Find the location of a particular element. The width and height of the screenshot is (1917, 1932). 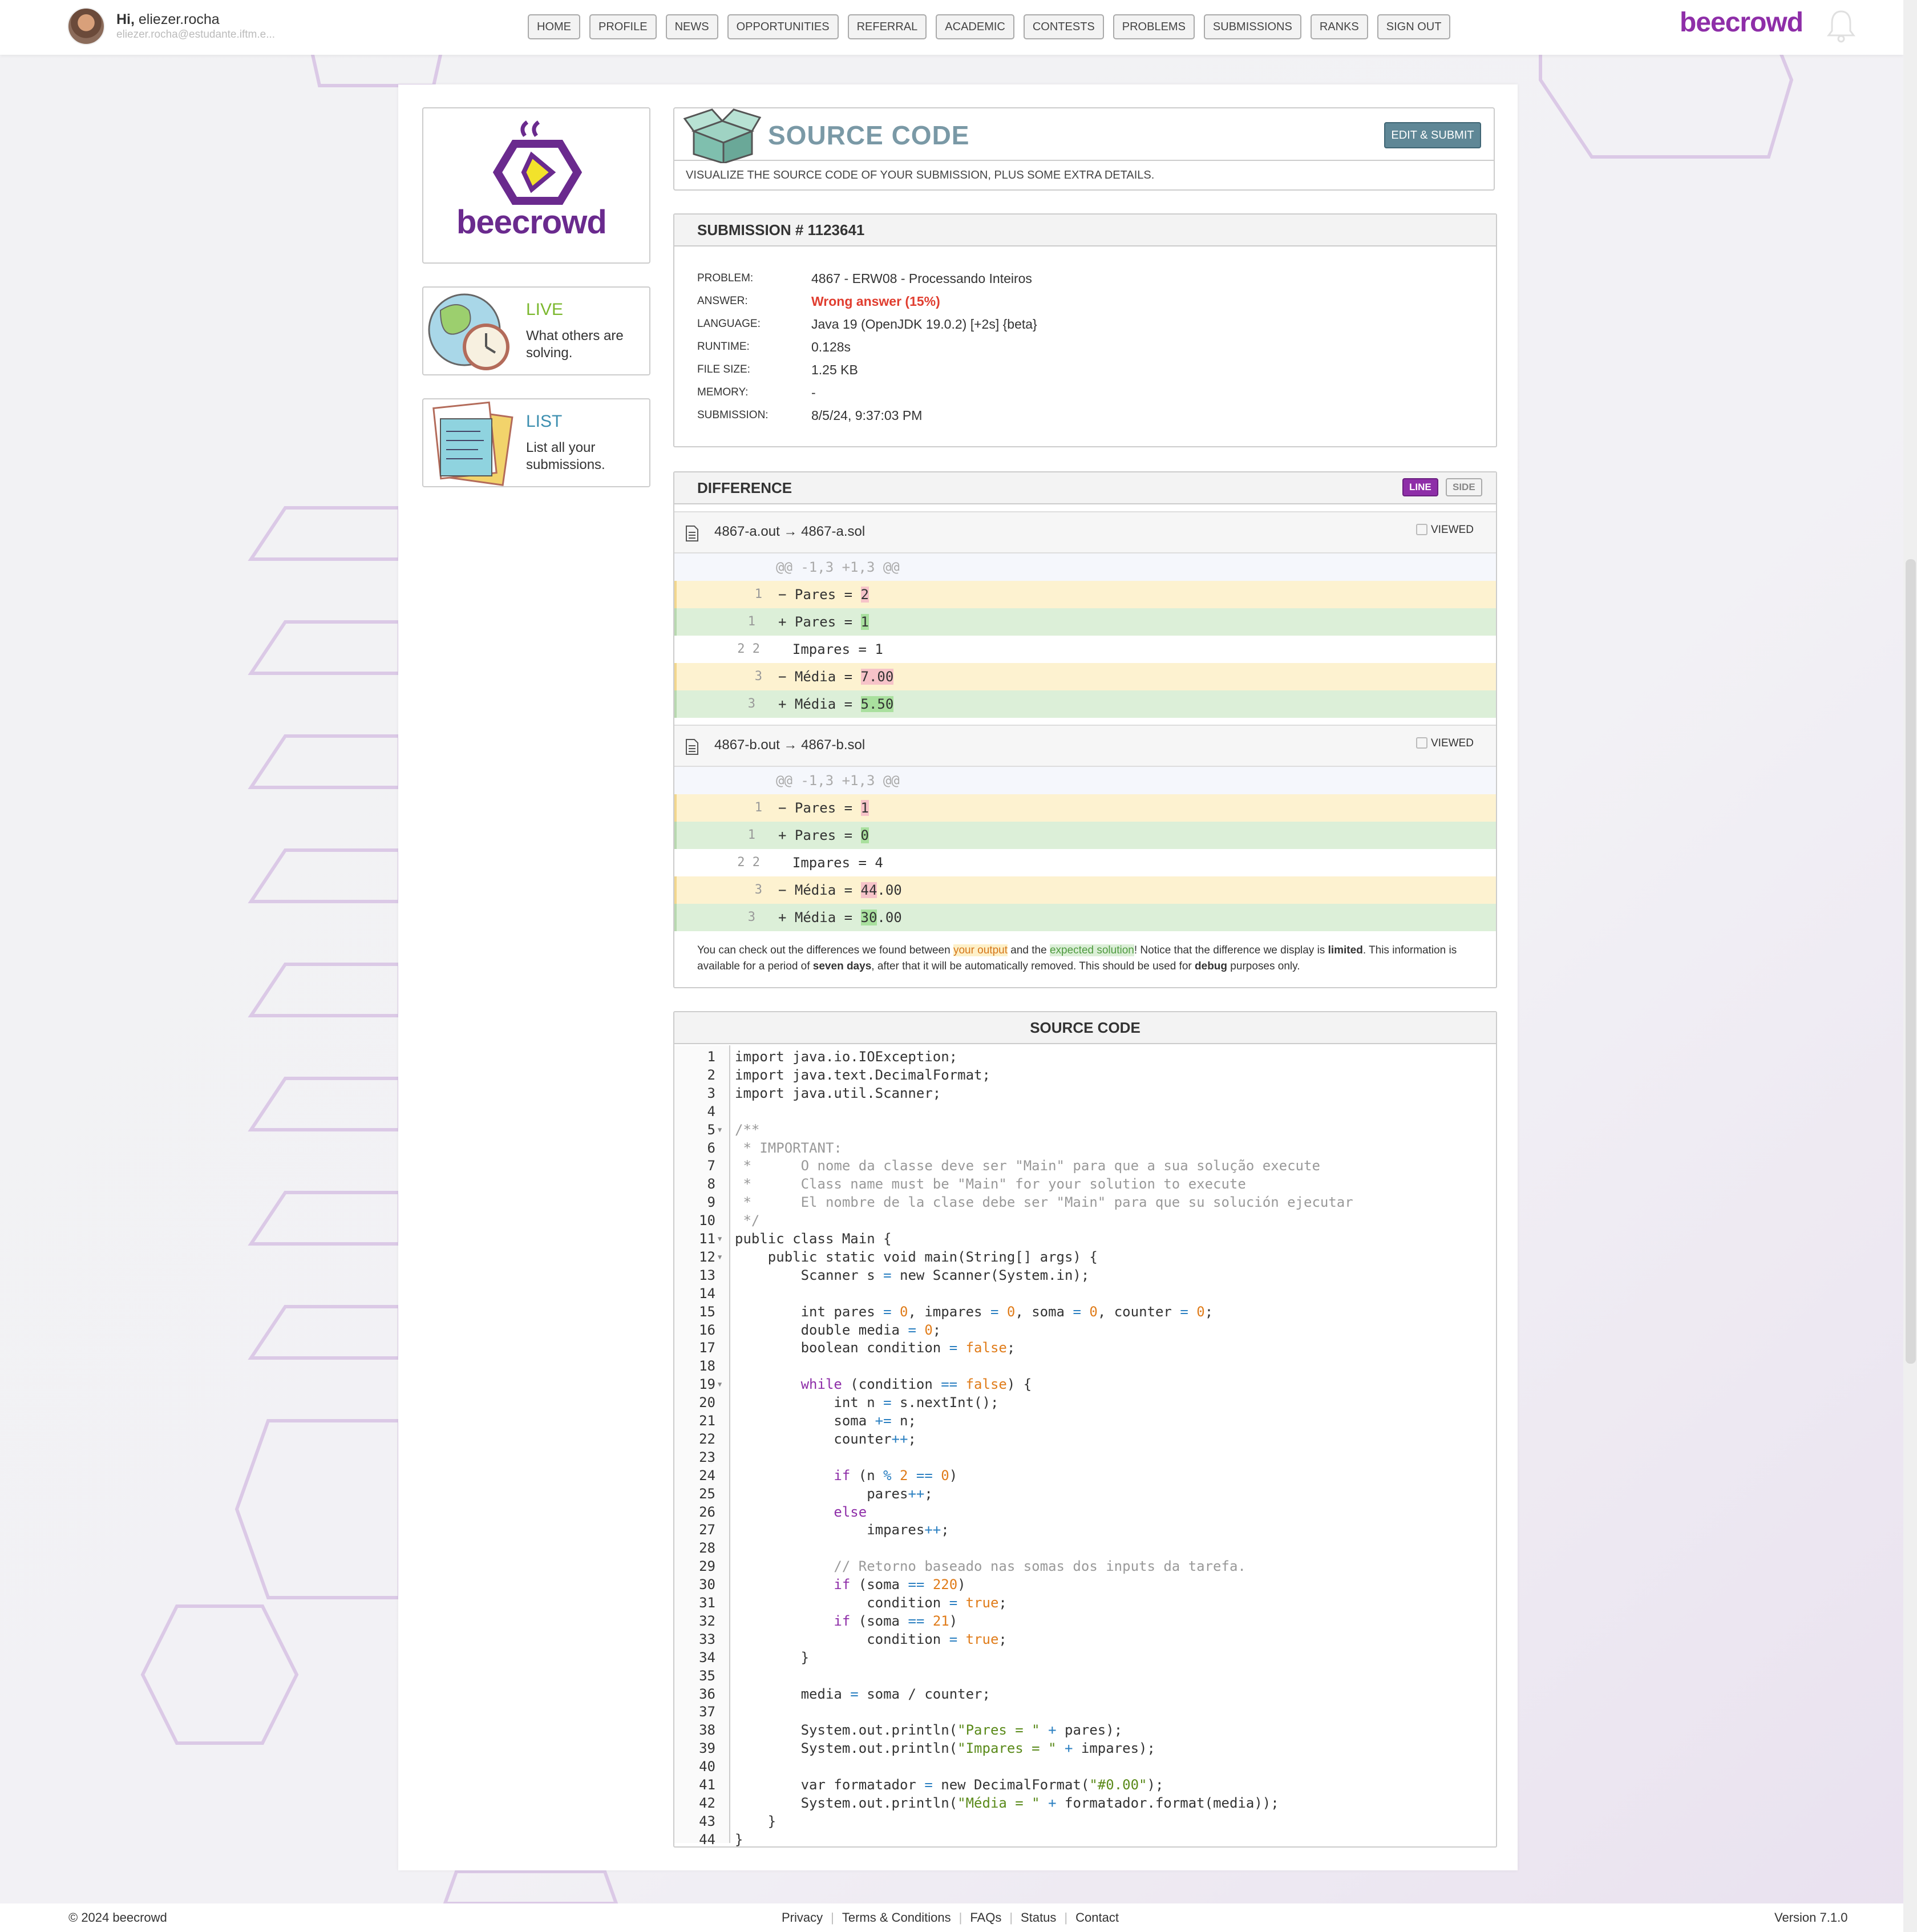

code-line: 22 counter++; is located at coordinates (1085, 1439).